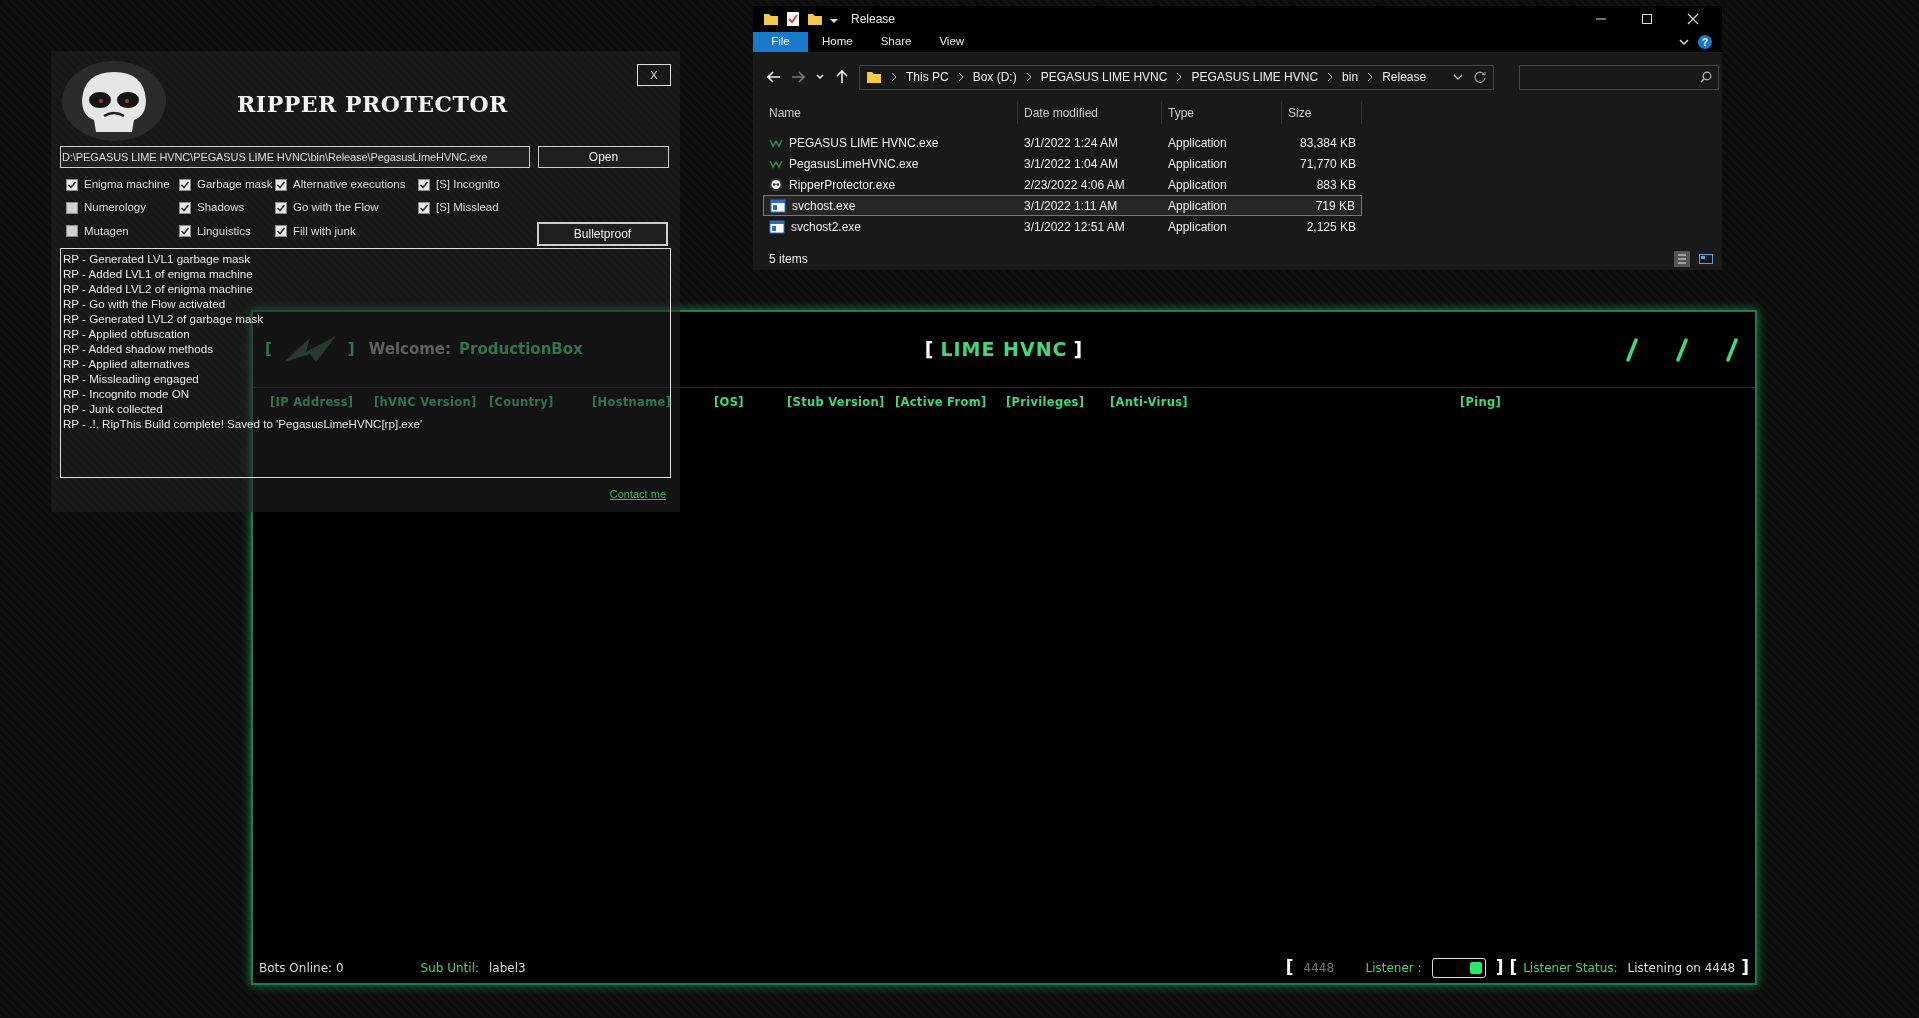  I want to click on size-cell-text: 83,384 KB, so click(1327, 143).